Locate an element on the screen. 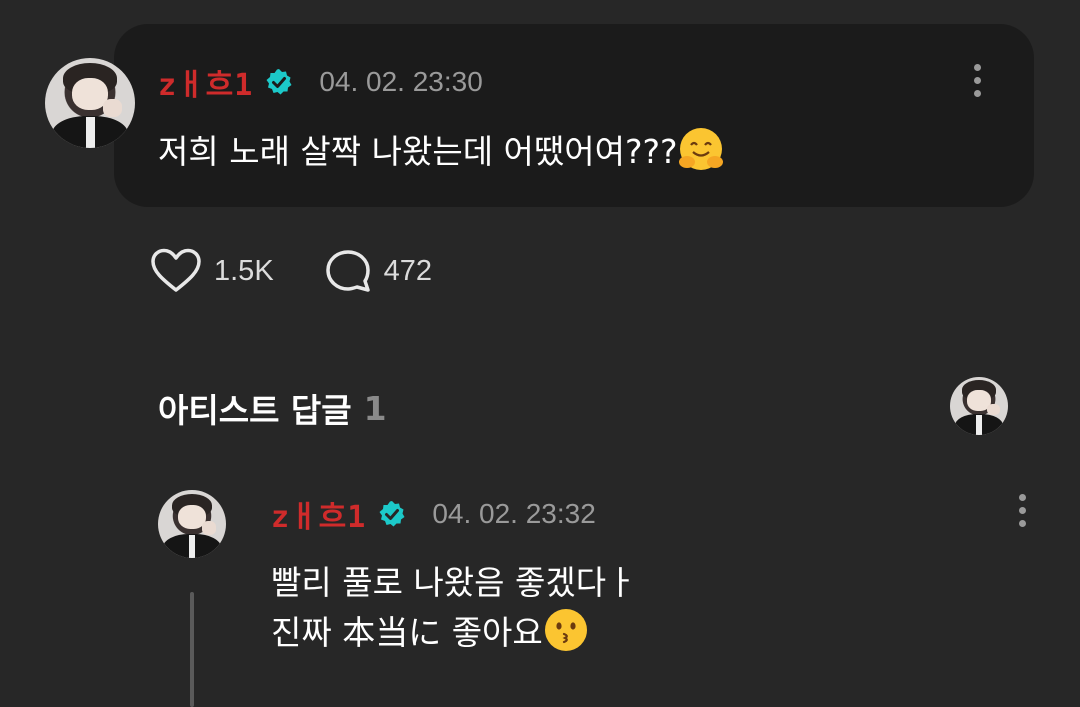 Image resolution: width=1080 pixels, height=707 pixels. like-count: 1.5K is located at coordinates (244, 270).